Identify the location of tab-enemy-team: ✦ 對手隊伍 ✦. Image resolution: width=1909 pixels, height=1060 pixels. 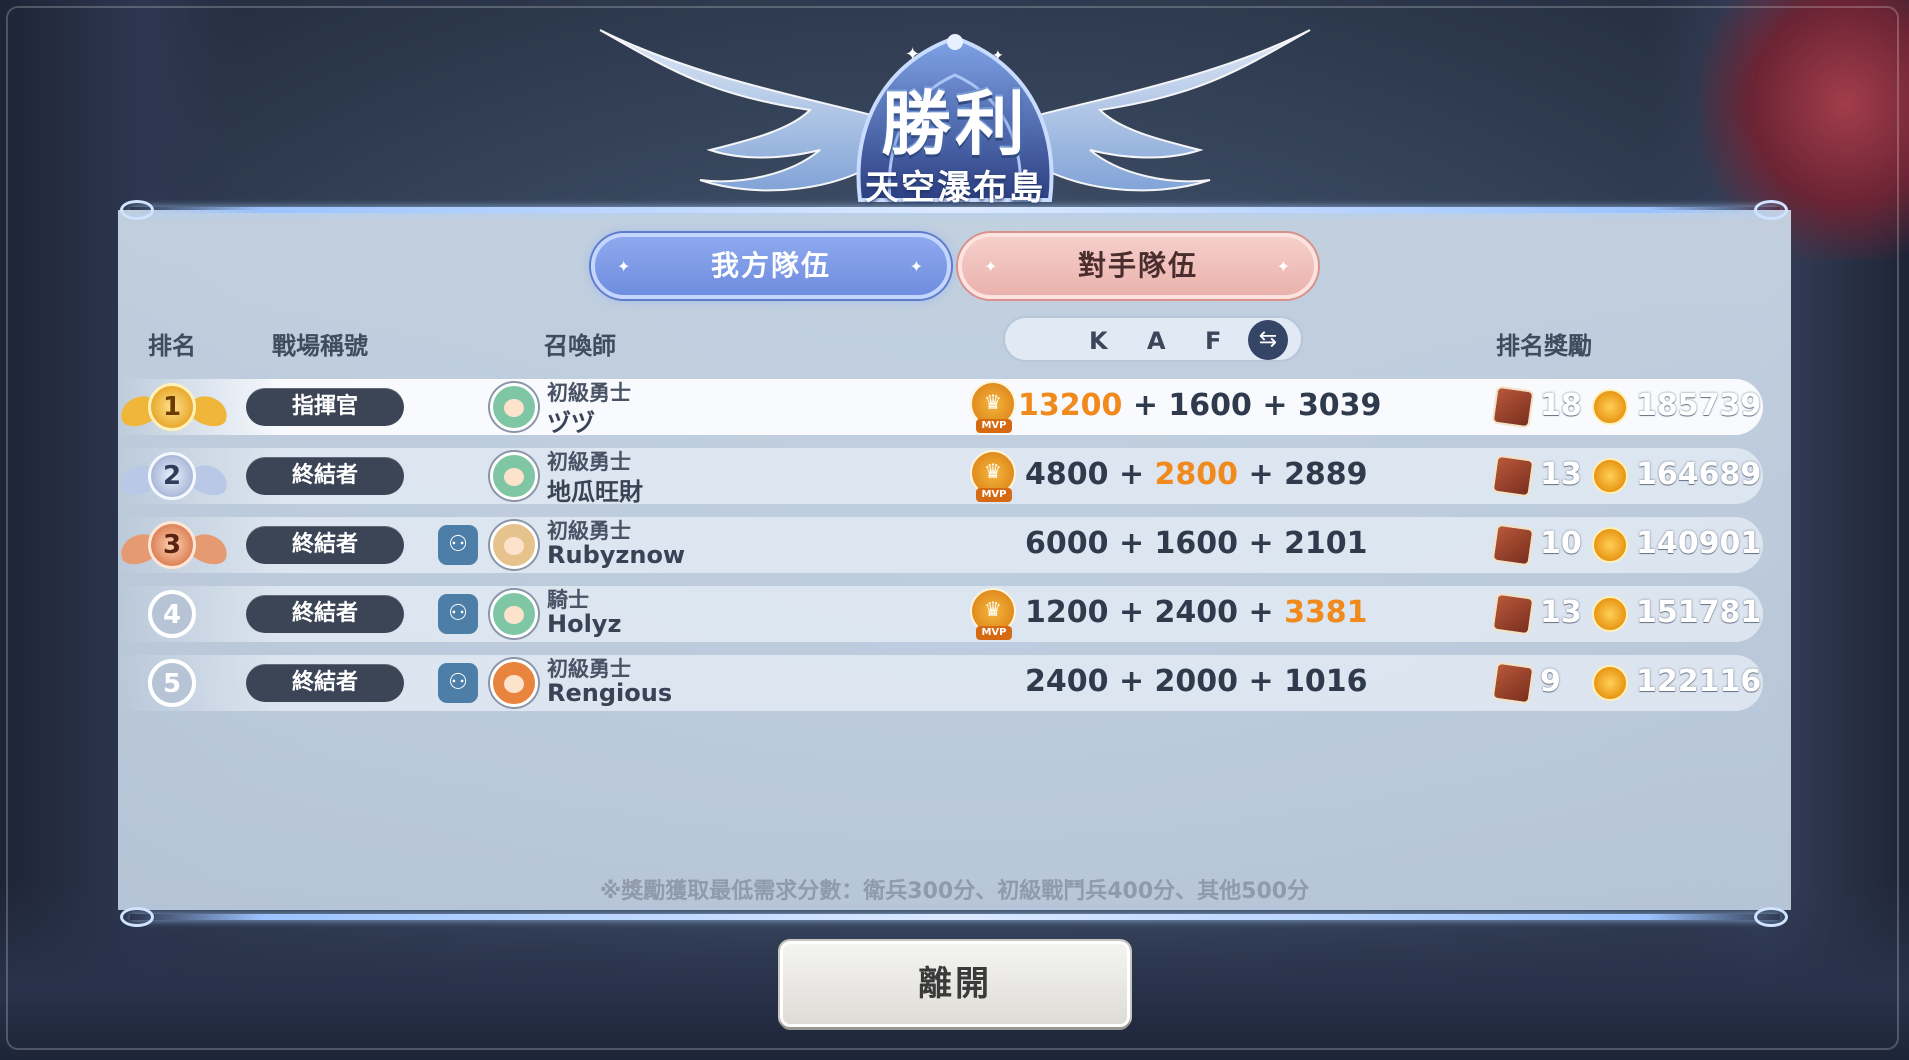
(1138, 266).